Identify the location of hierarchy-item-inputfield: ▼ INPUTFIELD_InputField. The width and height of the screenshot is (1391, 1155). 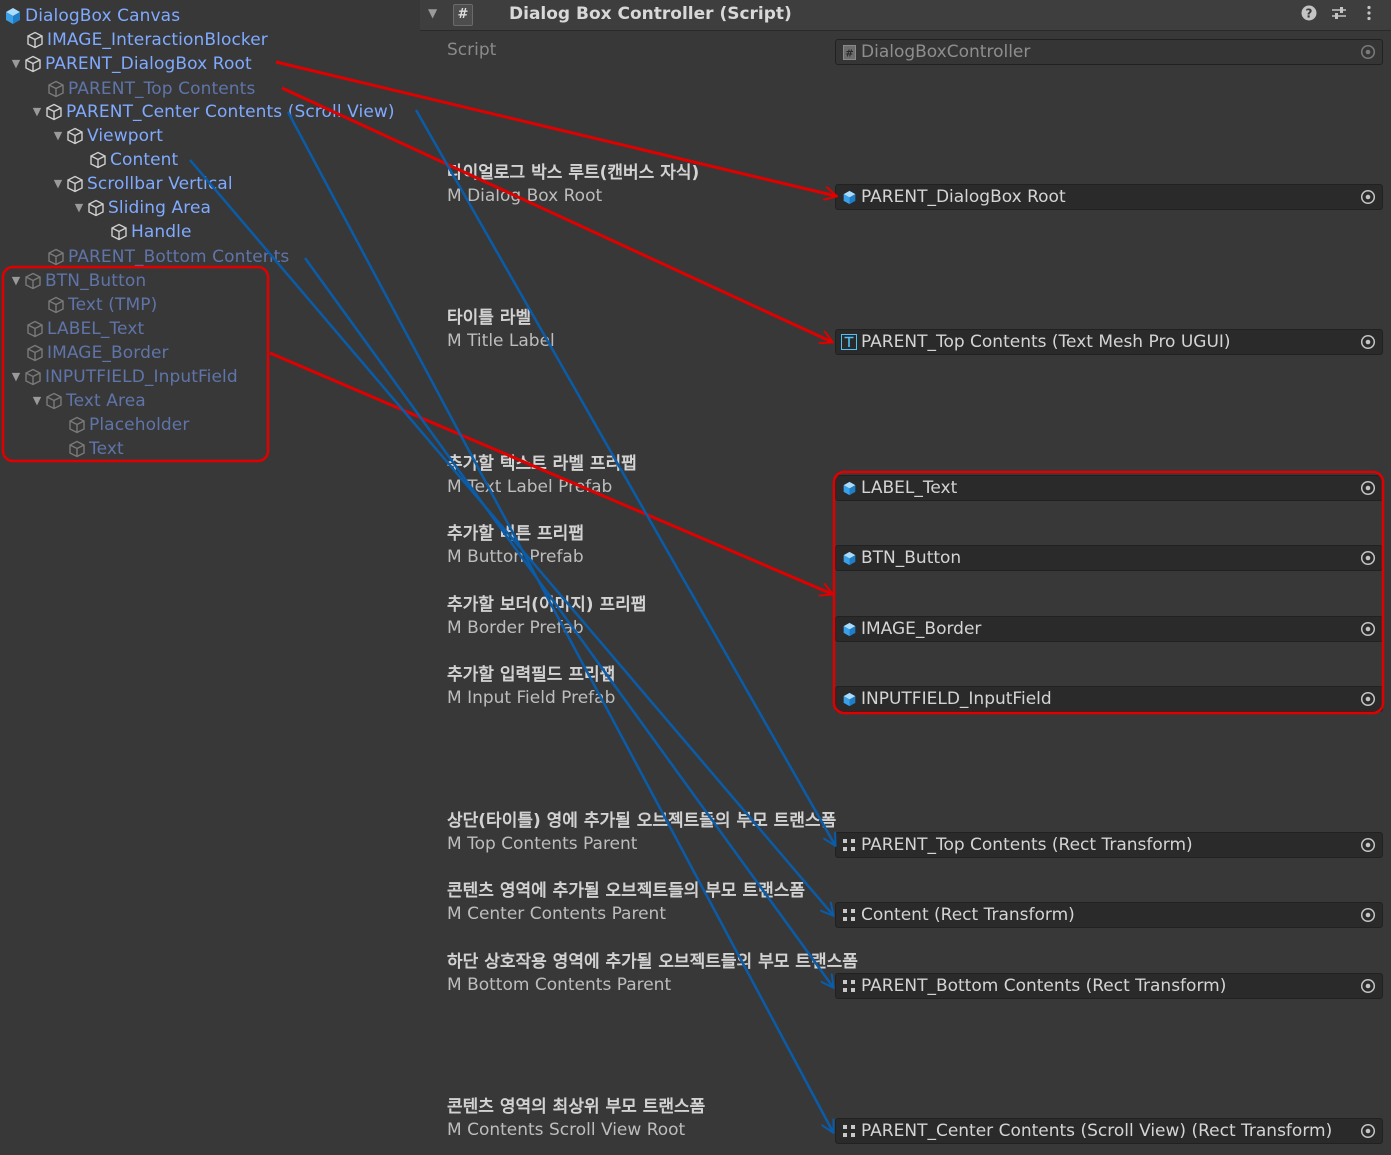
(123, 377).